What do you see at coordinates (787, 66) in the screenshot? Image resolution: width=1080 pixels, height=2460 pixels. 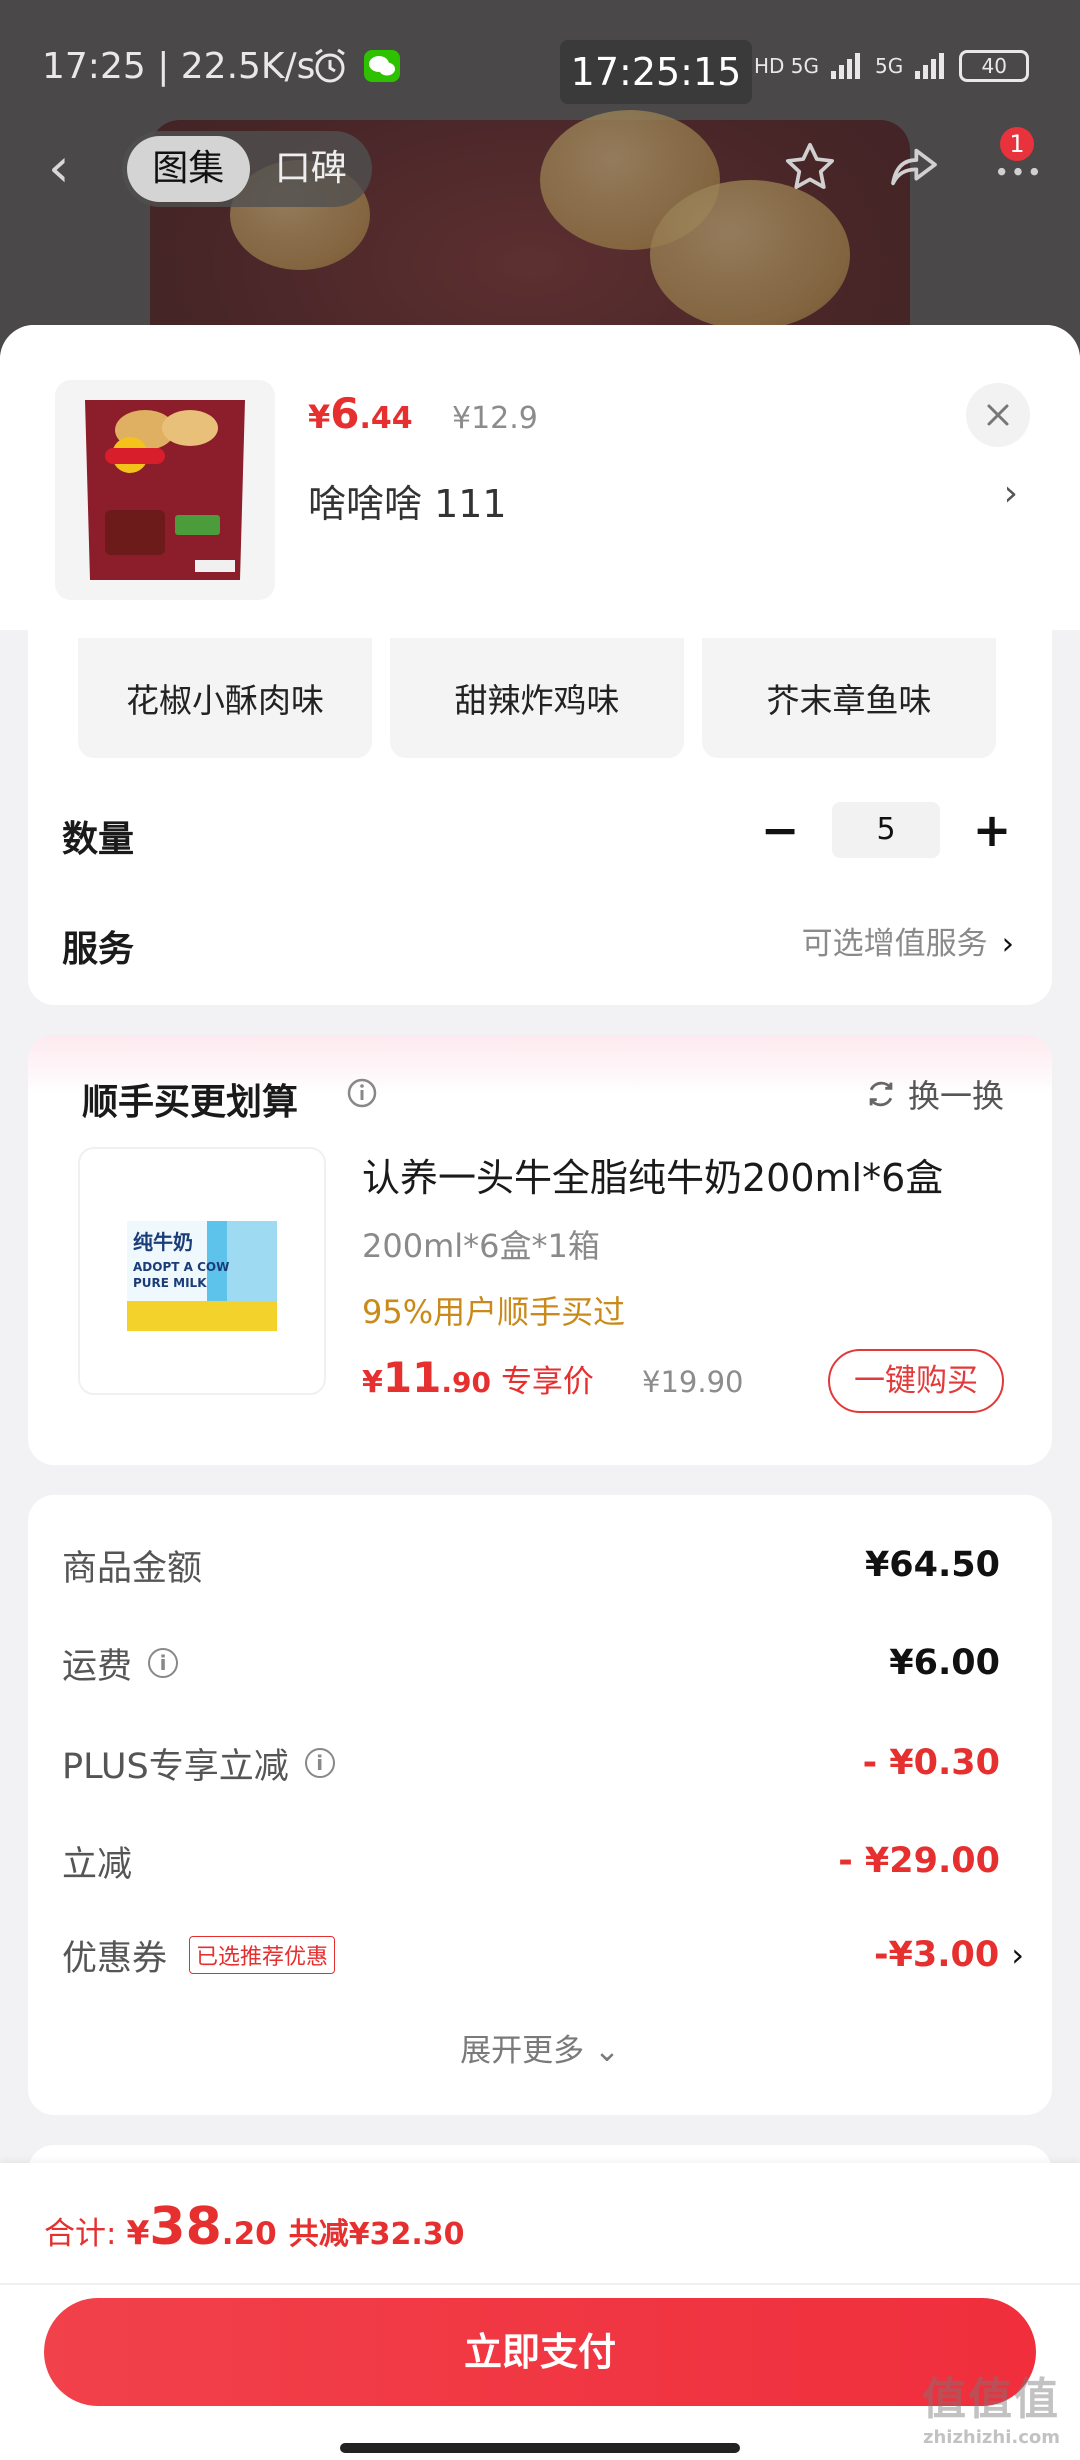 I see `signal-hd-5g: HD 5G` at bounding box center [787, 66].